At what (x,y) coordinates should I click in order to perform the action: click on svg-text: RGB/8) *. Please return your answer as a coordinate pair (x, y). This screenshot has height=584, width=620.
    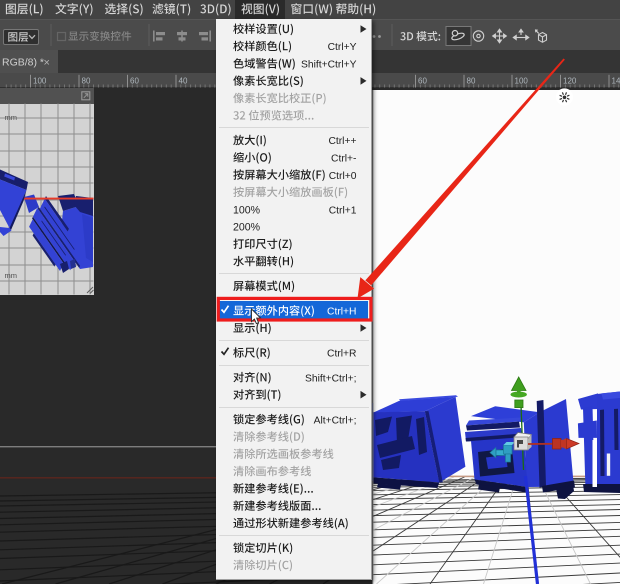
    Looking at the image, I should click on (23, 63).